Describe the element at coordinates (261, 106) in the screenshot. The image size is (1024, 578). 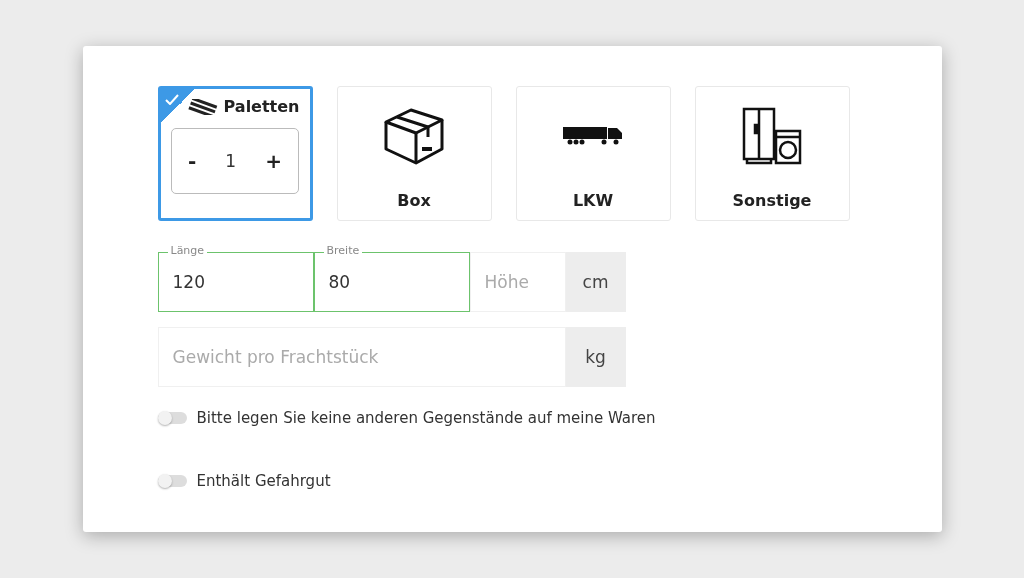
I see `tile-label: Paletten` at that location.